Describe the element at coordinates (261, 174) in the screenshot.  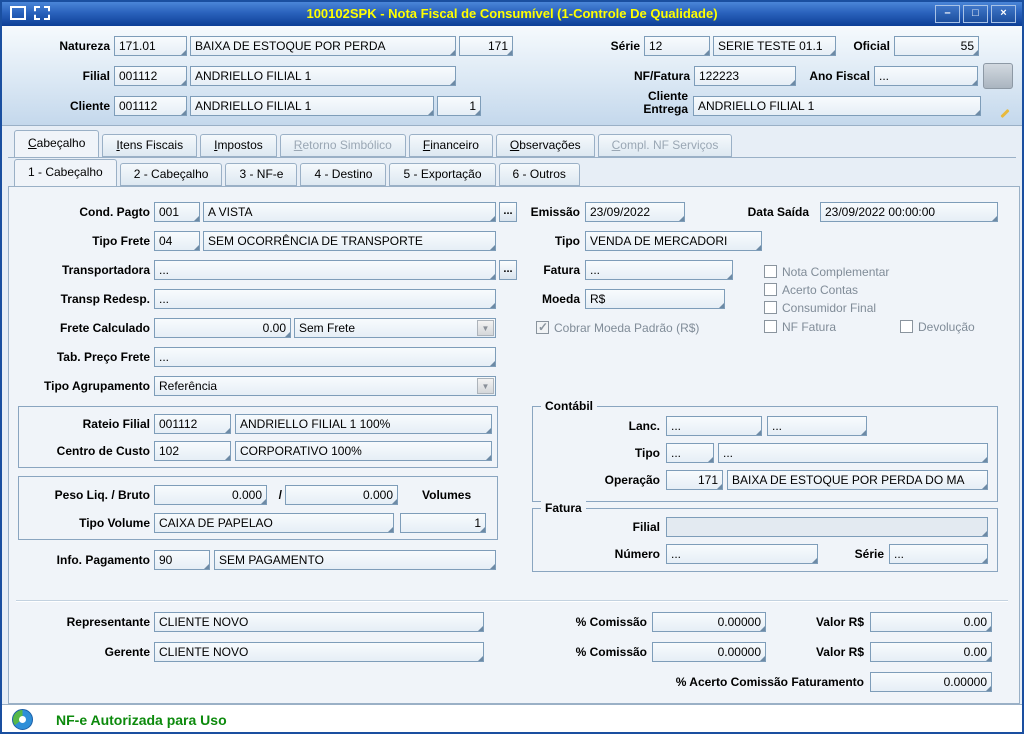
I see `subtab-3-nfe: 3 - NF-e` at that location.